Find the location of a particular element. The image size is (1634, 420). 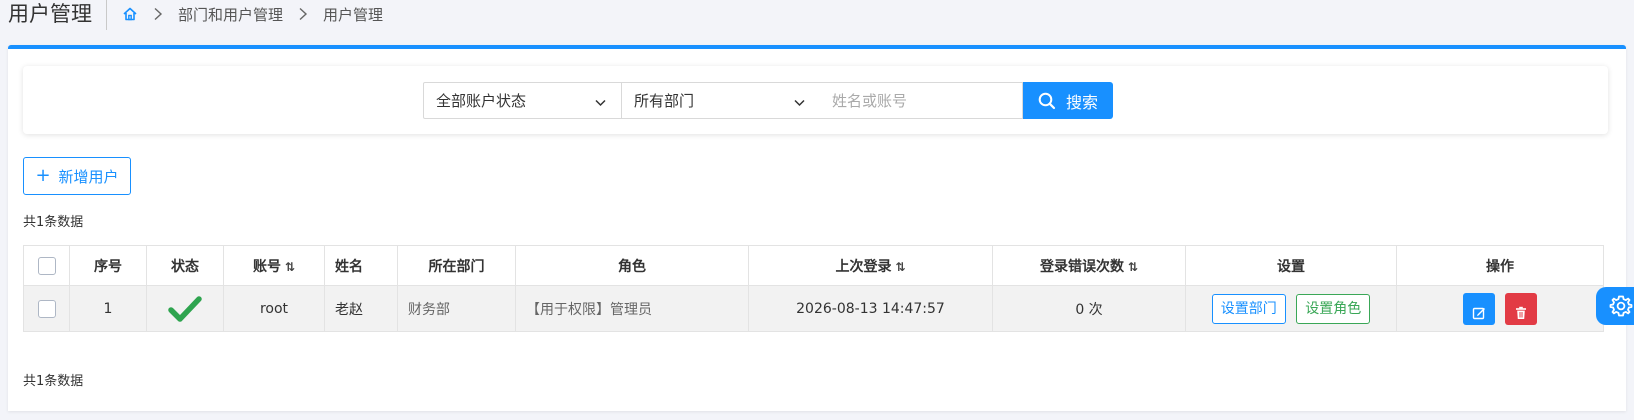

delete-button is located at coordinates (1521, 308).